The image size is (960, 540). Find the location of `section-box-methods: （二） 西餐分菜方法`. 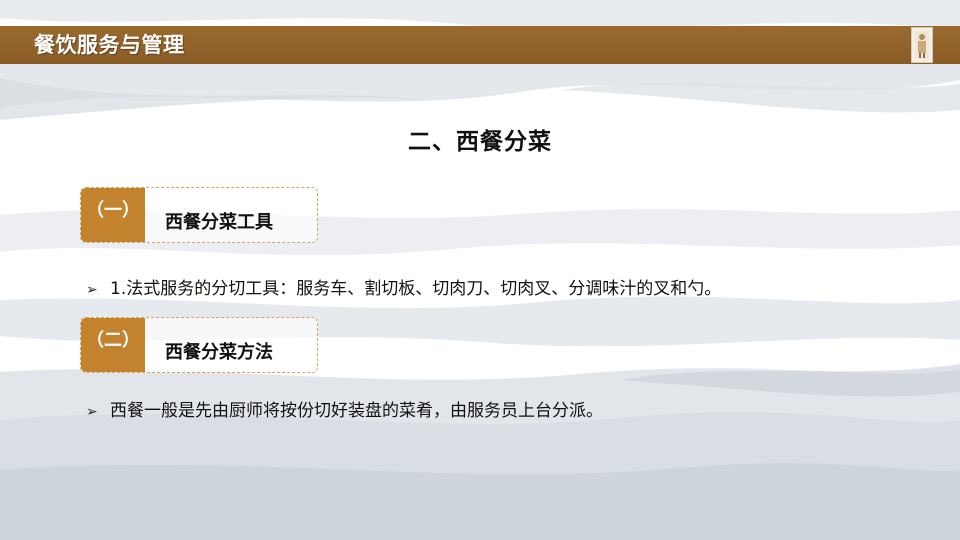

section-box-methods: （二） 西餐分菜方法 is located at coordinates (199, 345).